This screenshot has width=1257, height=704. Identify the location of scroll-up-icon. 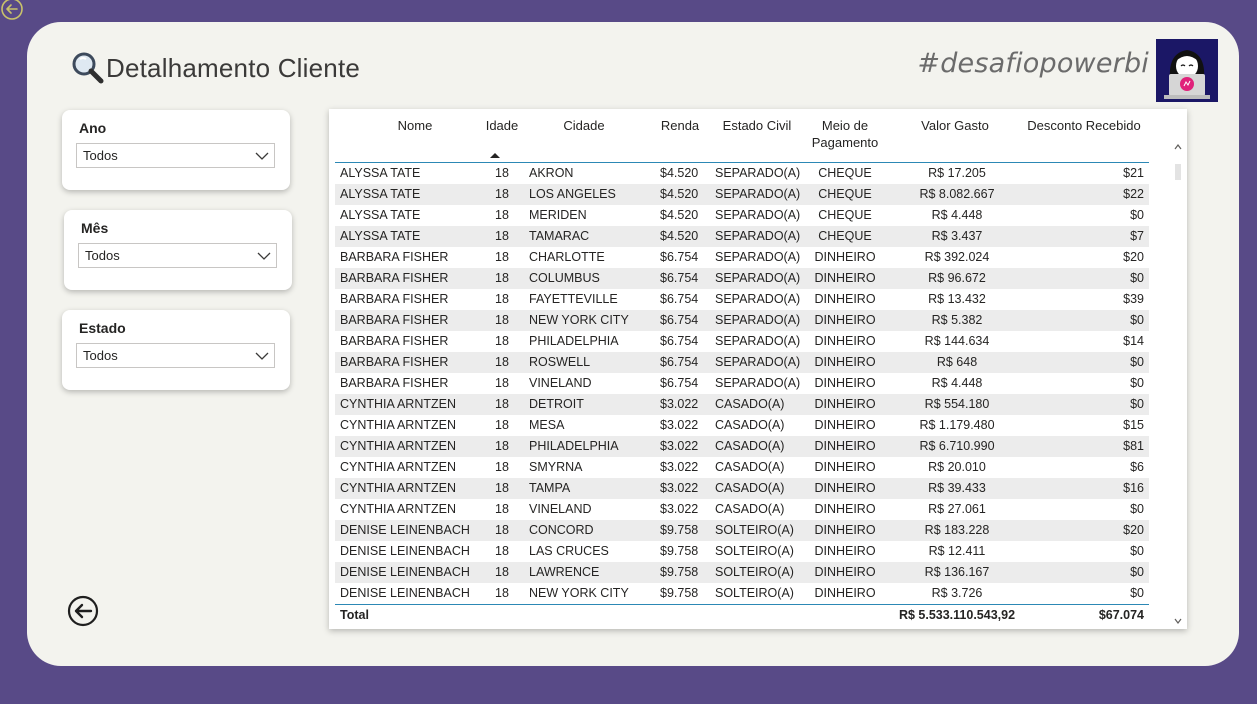
(1178, 147).